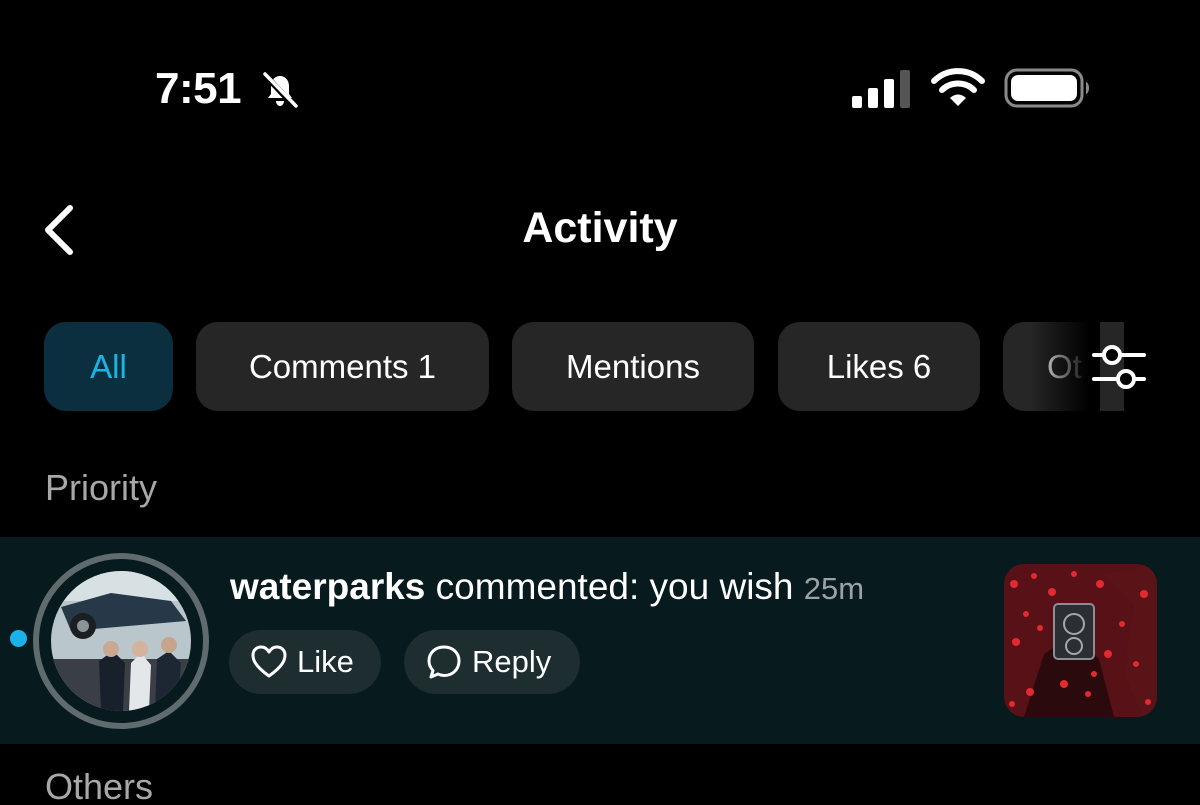  What do you see at coordinates (1080, 640) in the screenshot?
I see `post-thumbnail` at bounding box center [1080, 640].